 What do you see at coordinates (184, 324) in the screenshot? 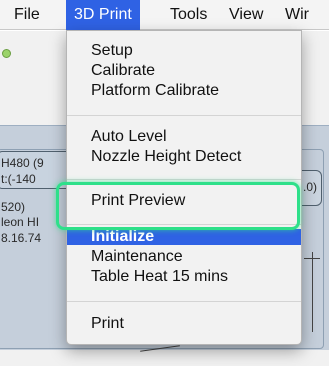
I see `menu-item-print: Print` at bounding box center [184, 324].